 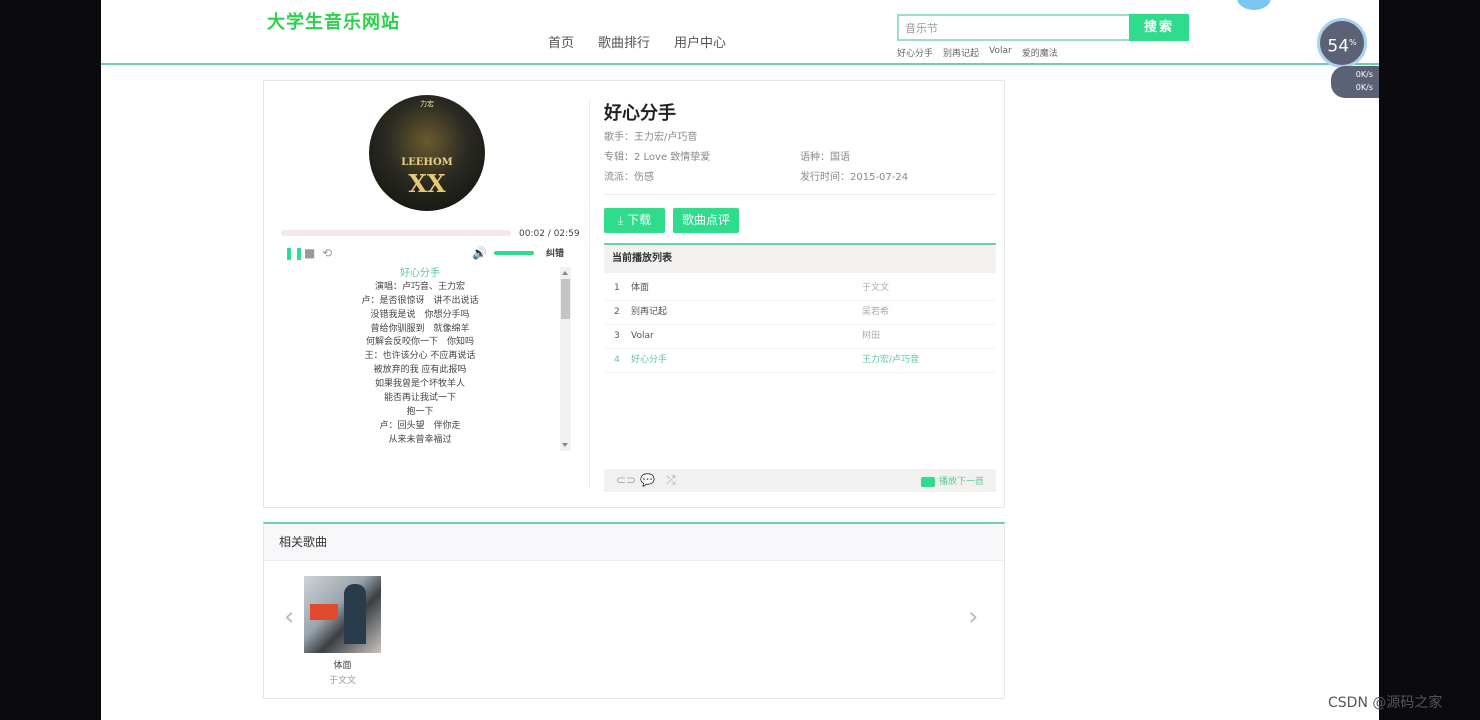 What do you see at coordinates (649, 312) in the screenshot?
I see `row-song: 别再记起` at bounding box center [649, 312].